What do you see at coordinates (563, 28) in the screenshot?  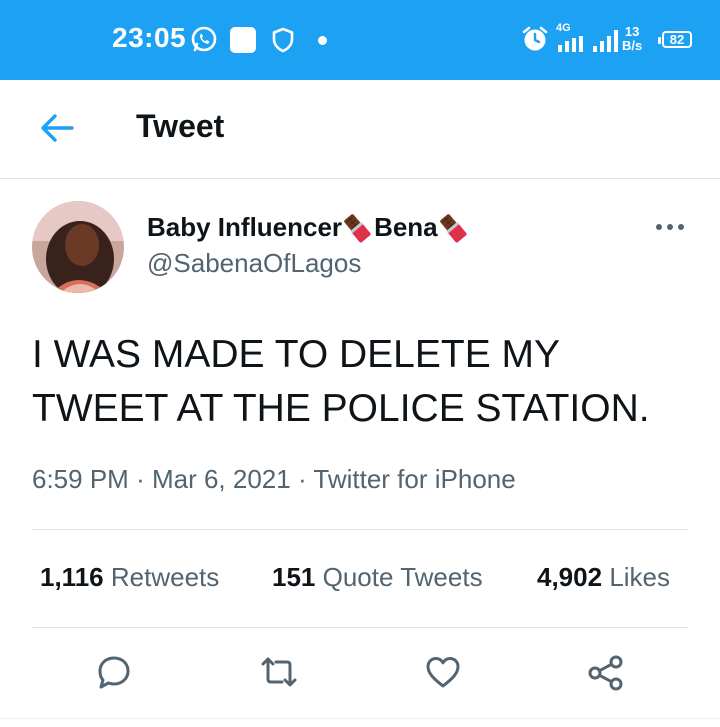 I see `network-type: 4G` at bounding box center [563, 28].